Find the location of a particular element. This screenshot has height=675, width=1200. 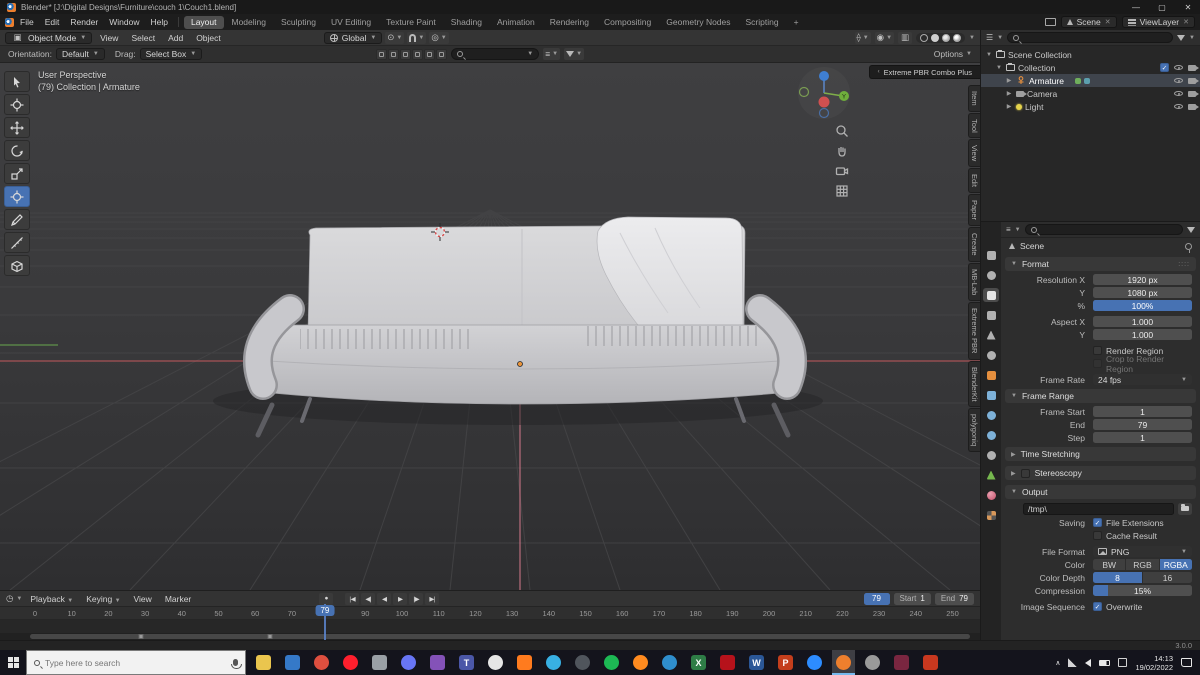

world-properties-tab is located at coordinates (991, 355).